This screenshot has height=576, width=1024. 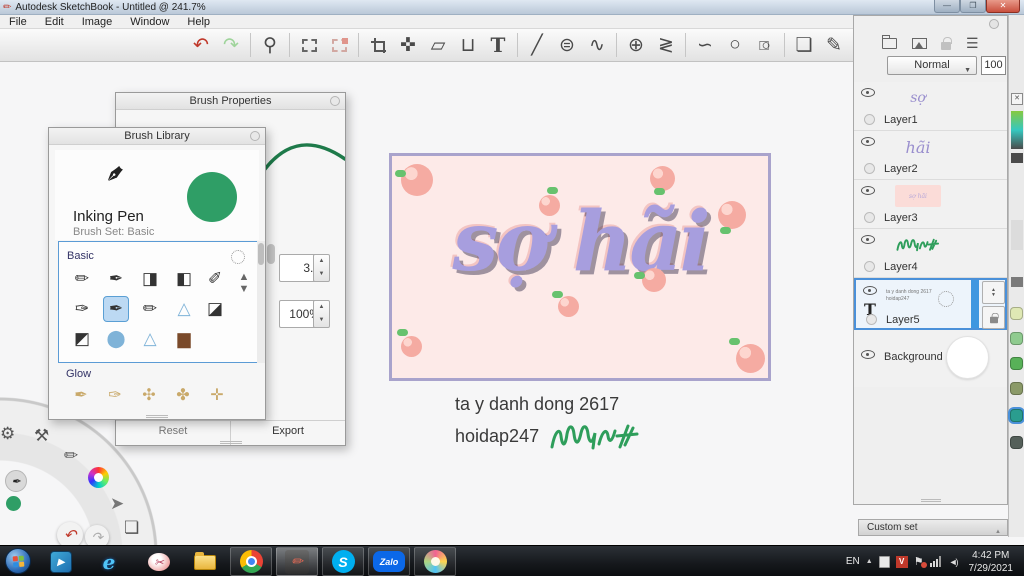 I want to click on brush-item: ▆, so click(x=184, y=339).